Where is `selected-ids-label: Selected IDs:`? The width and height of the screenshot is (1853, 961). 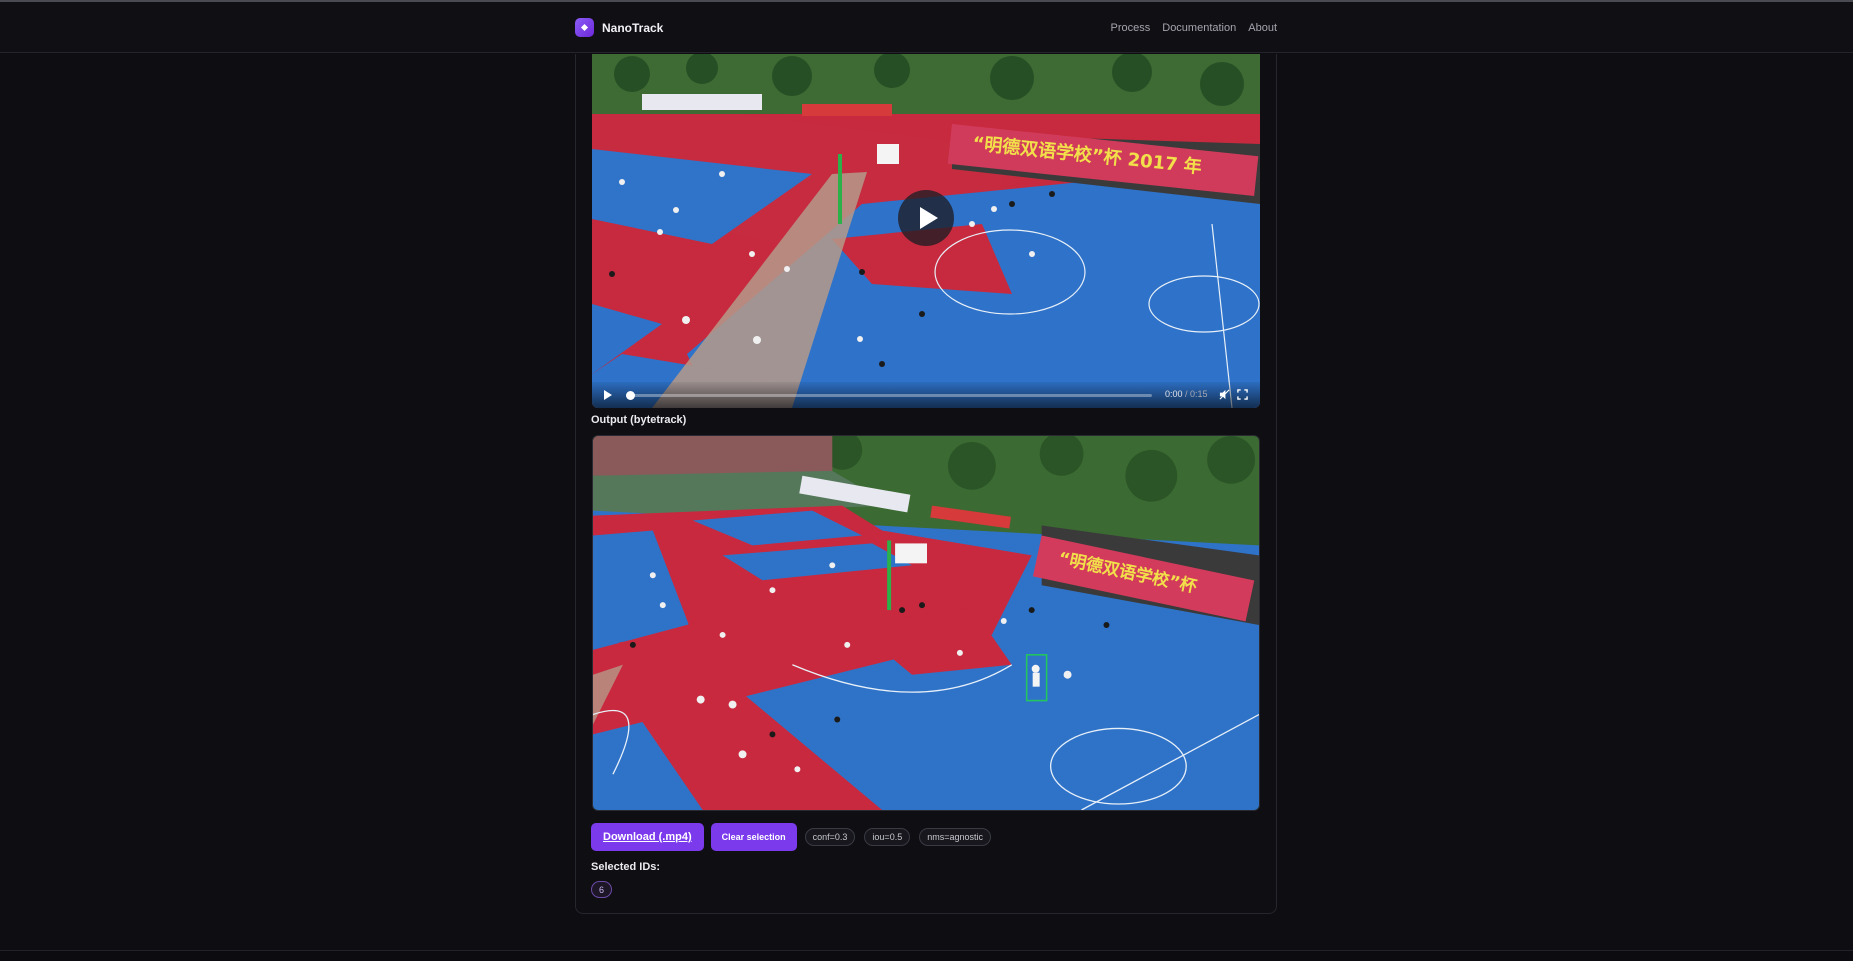
selected-ids-label: Selected IDs: is located at coordinates (626, 867).